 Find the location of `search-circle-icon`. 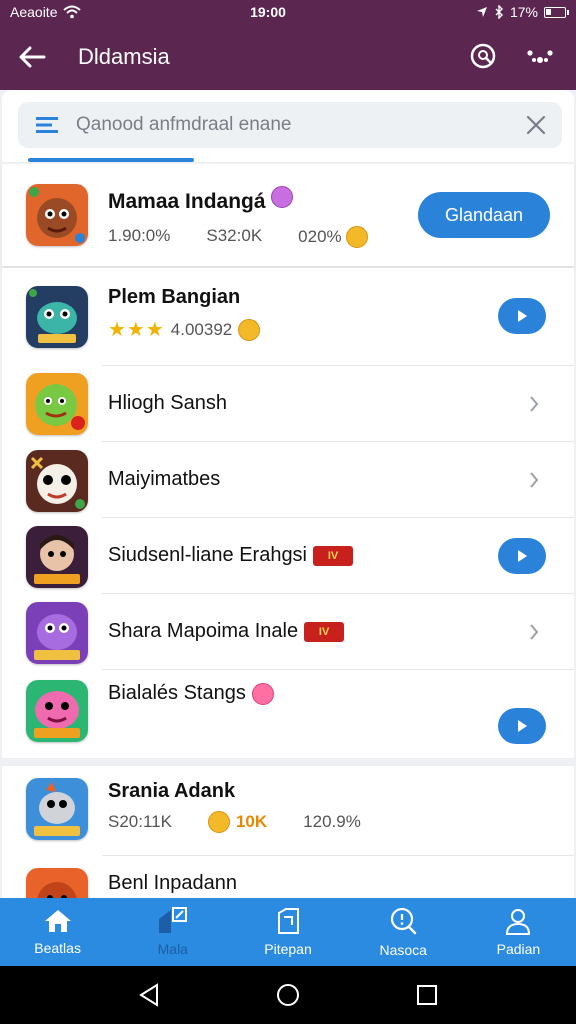

search-circle-icon is located at coordinates (483, 56).